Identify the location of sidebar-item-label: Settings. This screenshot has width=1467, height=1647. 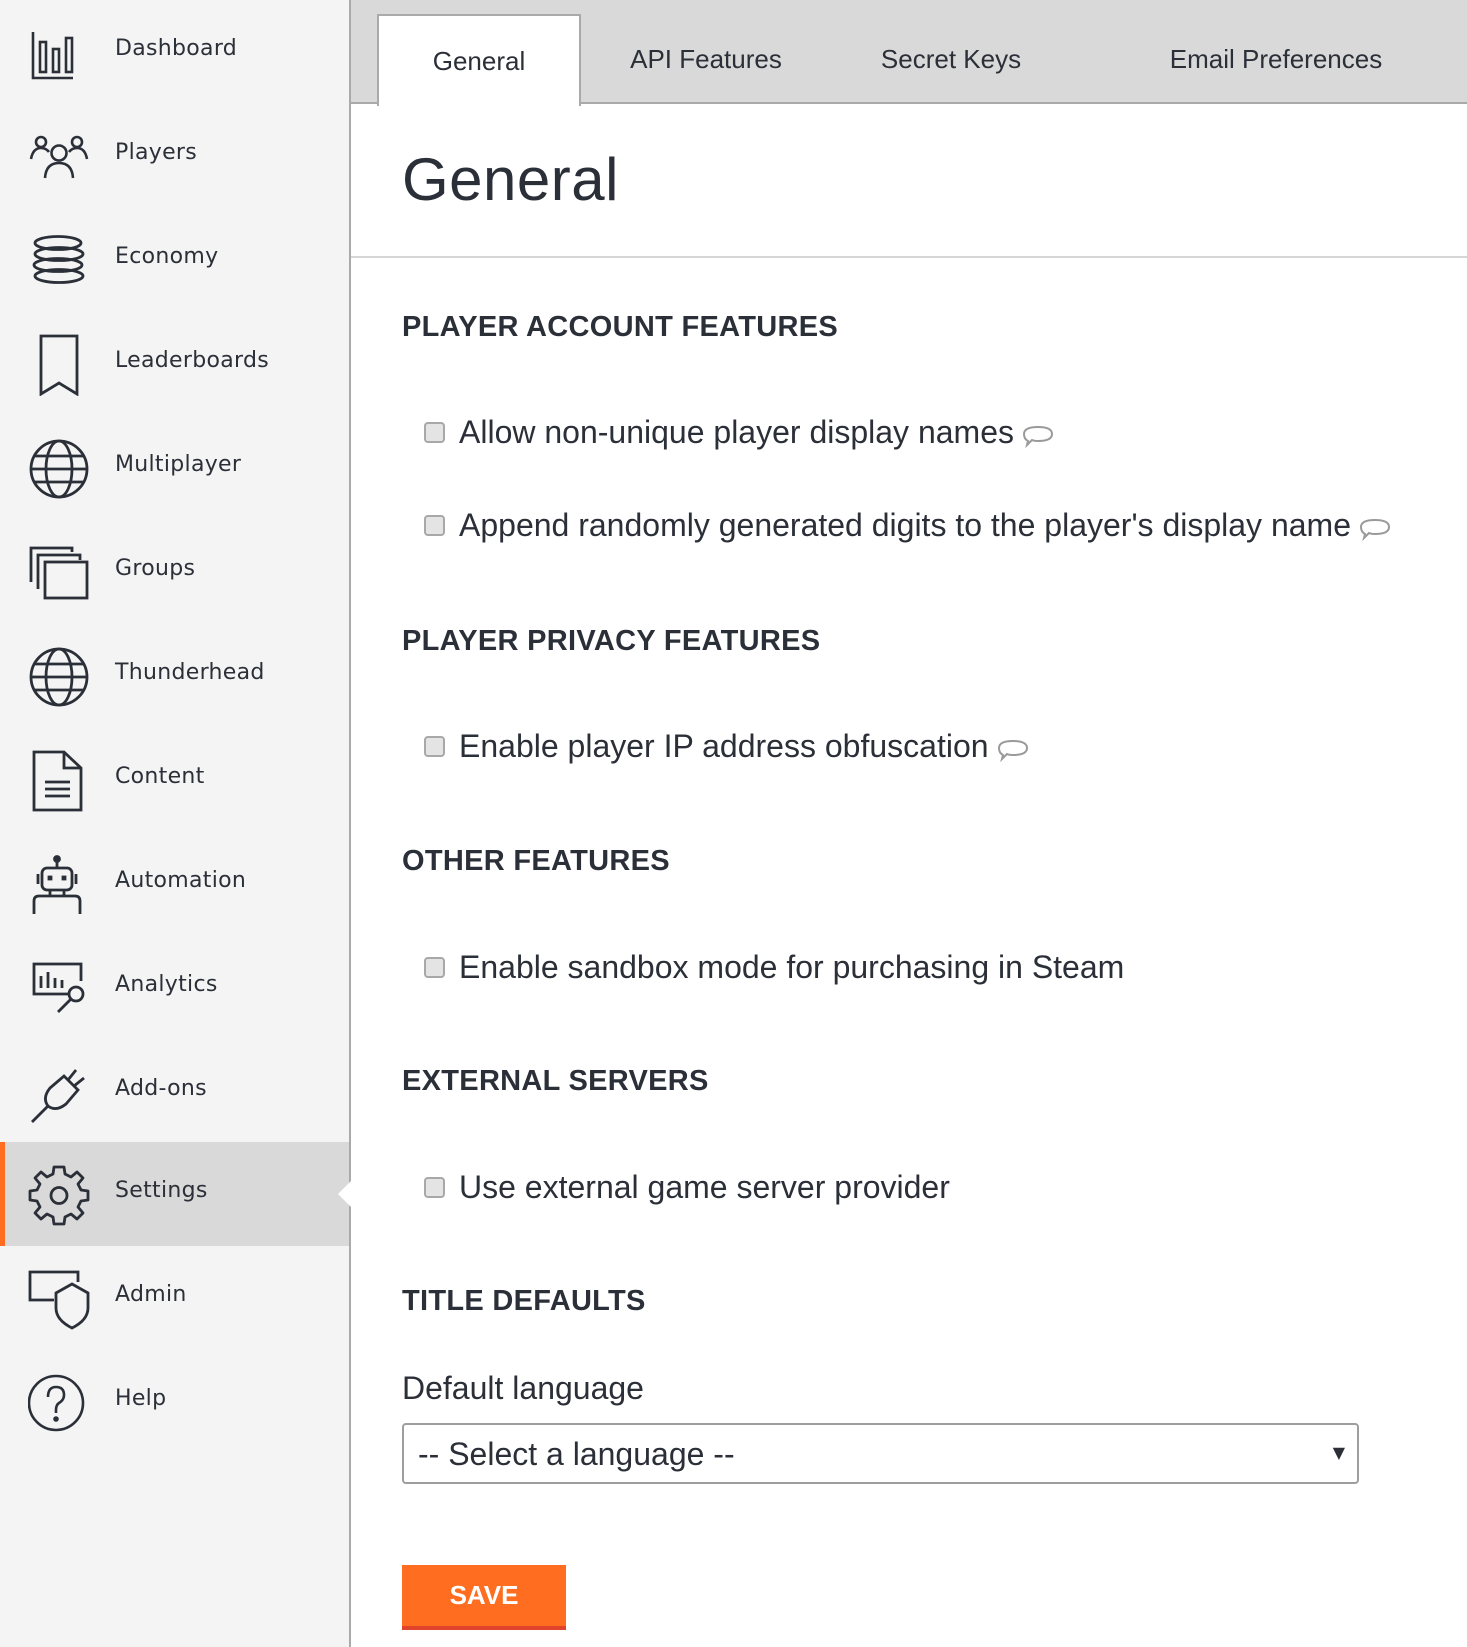
(161, 1190).